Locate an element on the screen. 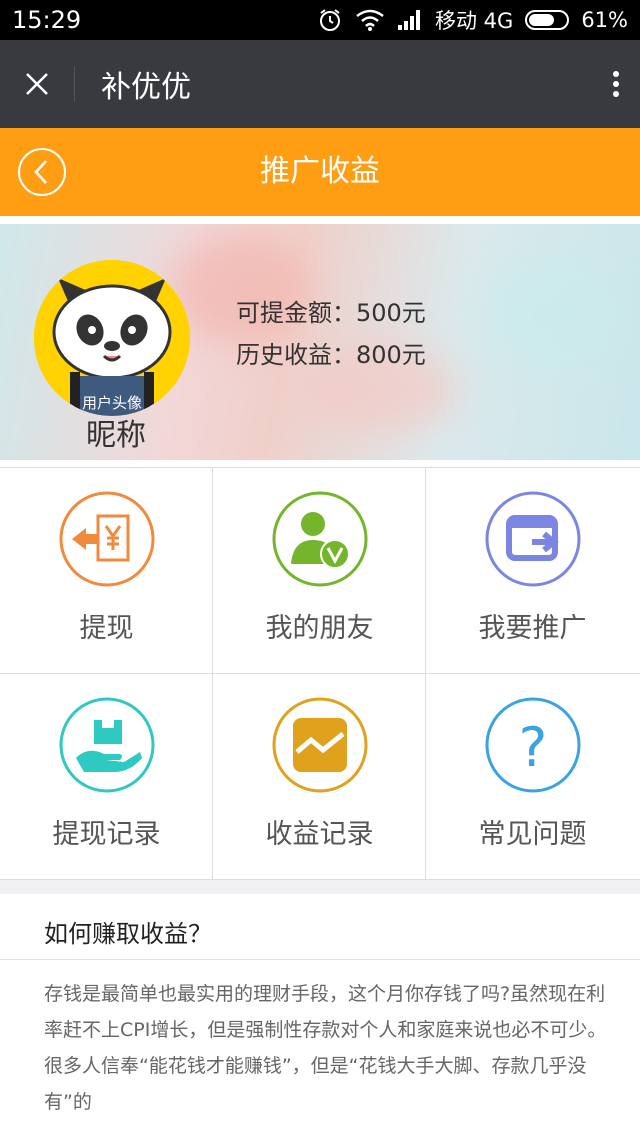 Image resolution: width=640 pixels, height=1136 pixels. withdrawable-amount: 可提金额：500元 is located at coordinates (331, 313).